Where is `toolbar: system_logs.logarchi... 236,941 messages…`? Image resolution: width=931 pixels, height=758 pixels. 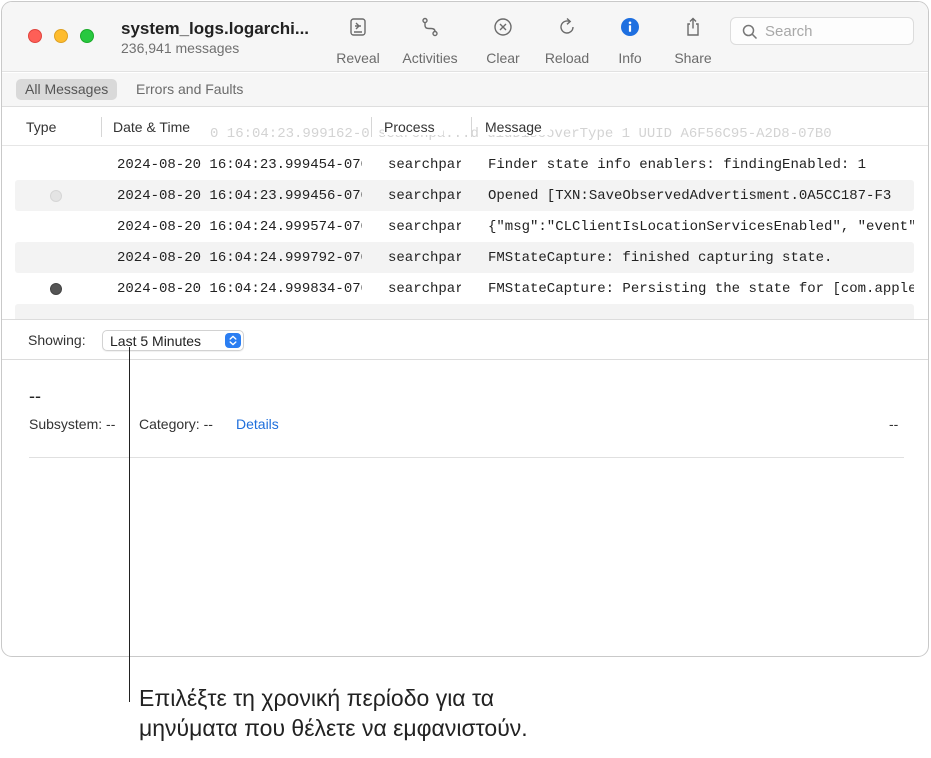
toolbar: system_logs.logarchi... 236,941 messages… is located at coordinates (465, 37).